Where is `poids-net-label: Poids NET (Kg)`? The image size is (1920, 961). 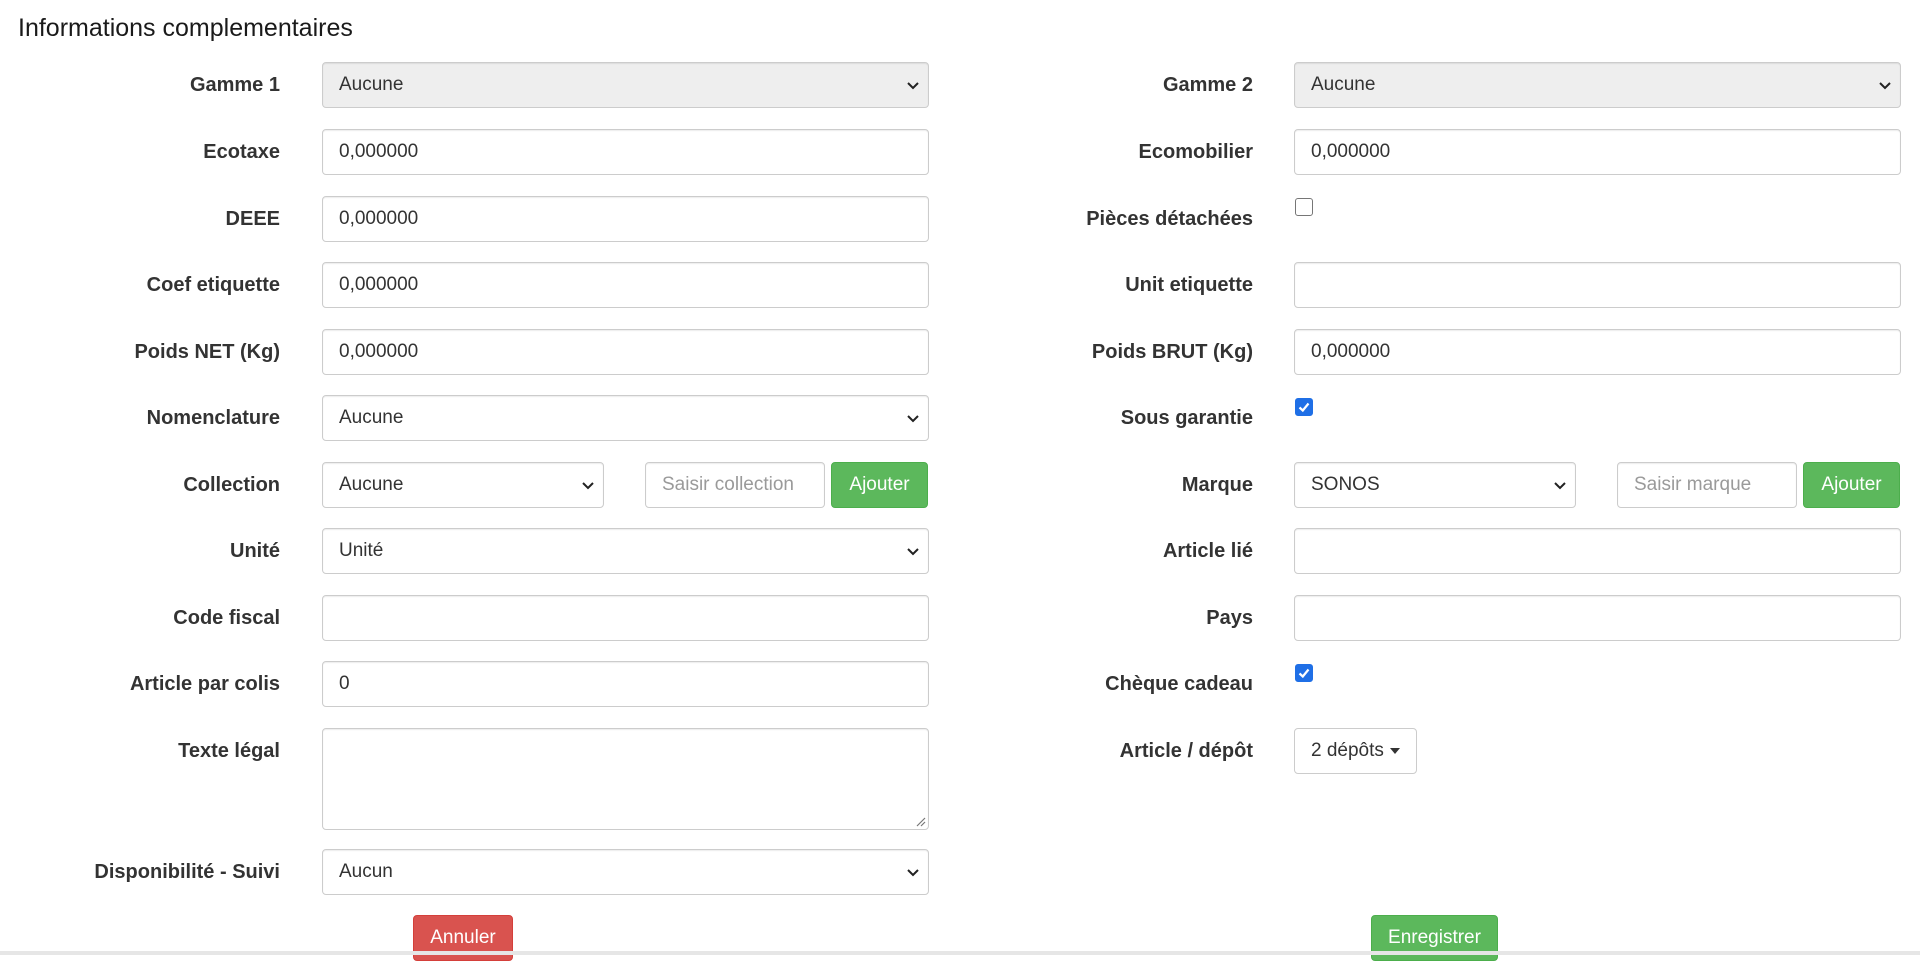
poids-net-label: Poids NET (Kg) is located at coordinates (207, 352).